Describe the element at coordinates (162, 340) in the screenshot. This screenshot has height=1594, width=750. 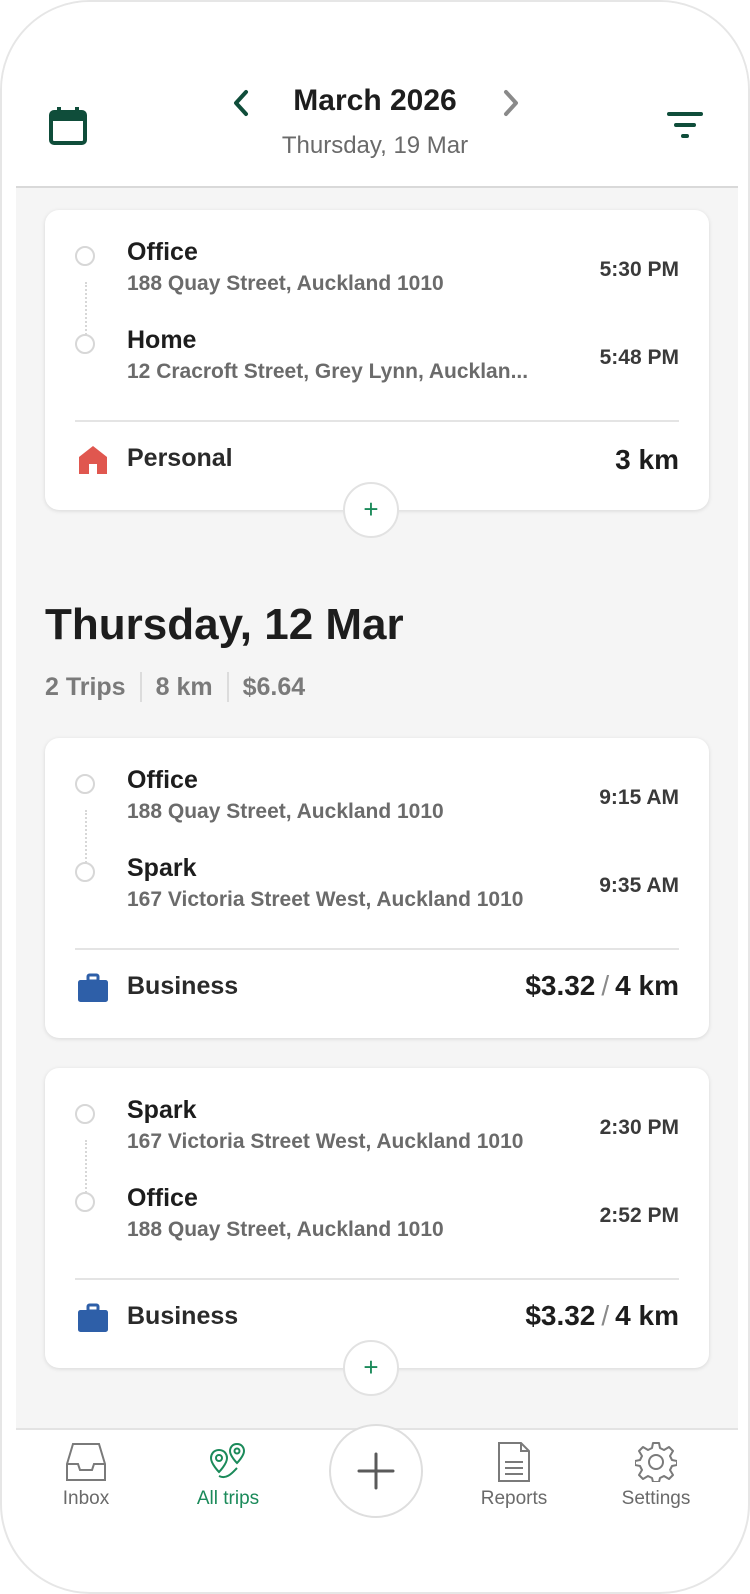
I see `stop-name: Home` at that location.